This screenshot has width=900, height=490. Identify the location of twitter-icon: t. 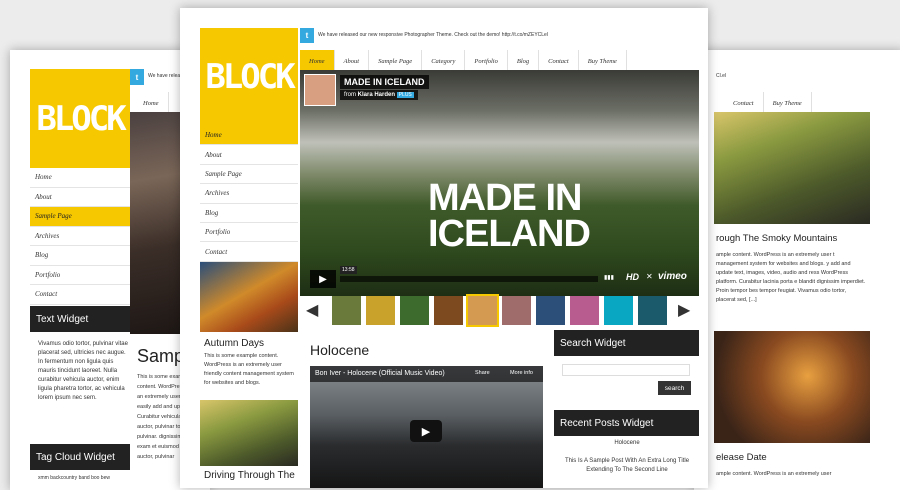
(307, 35).